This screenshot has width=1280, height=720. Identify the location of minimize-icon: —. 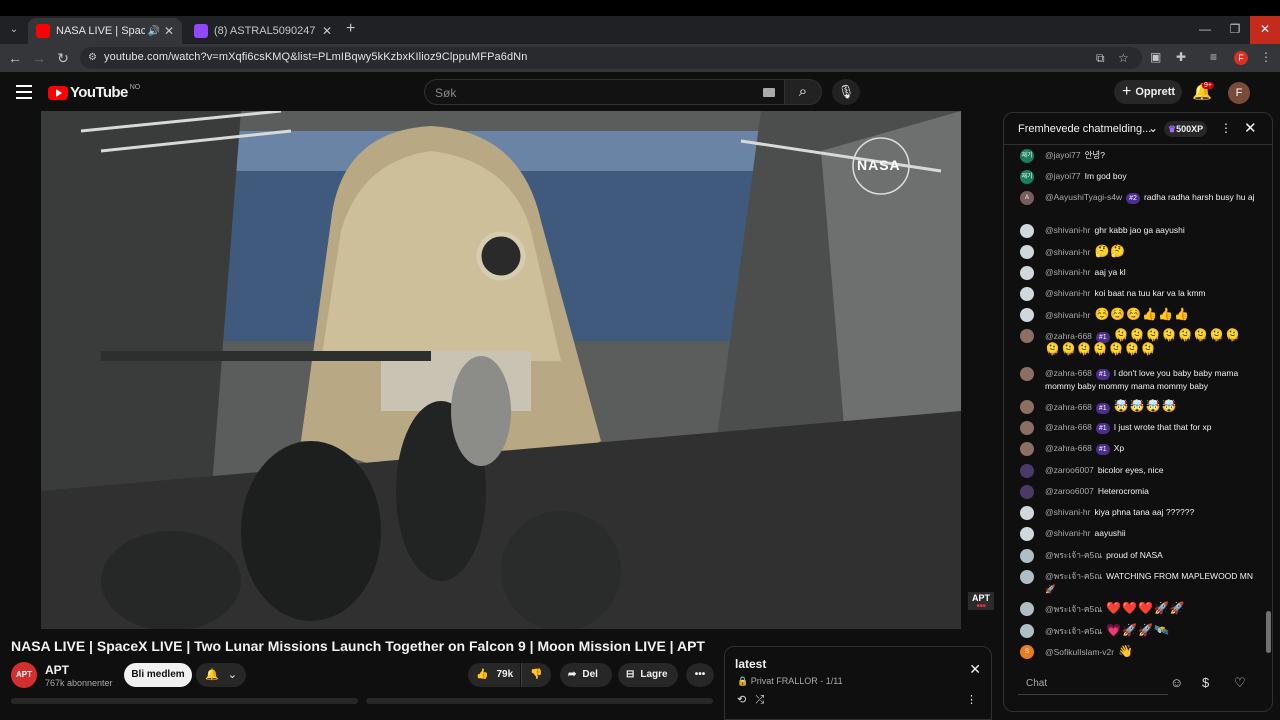
(1205, 30).